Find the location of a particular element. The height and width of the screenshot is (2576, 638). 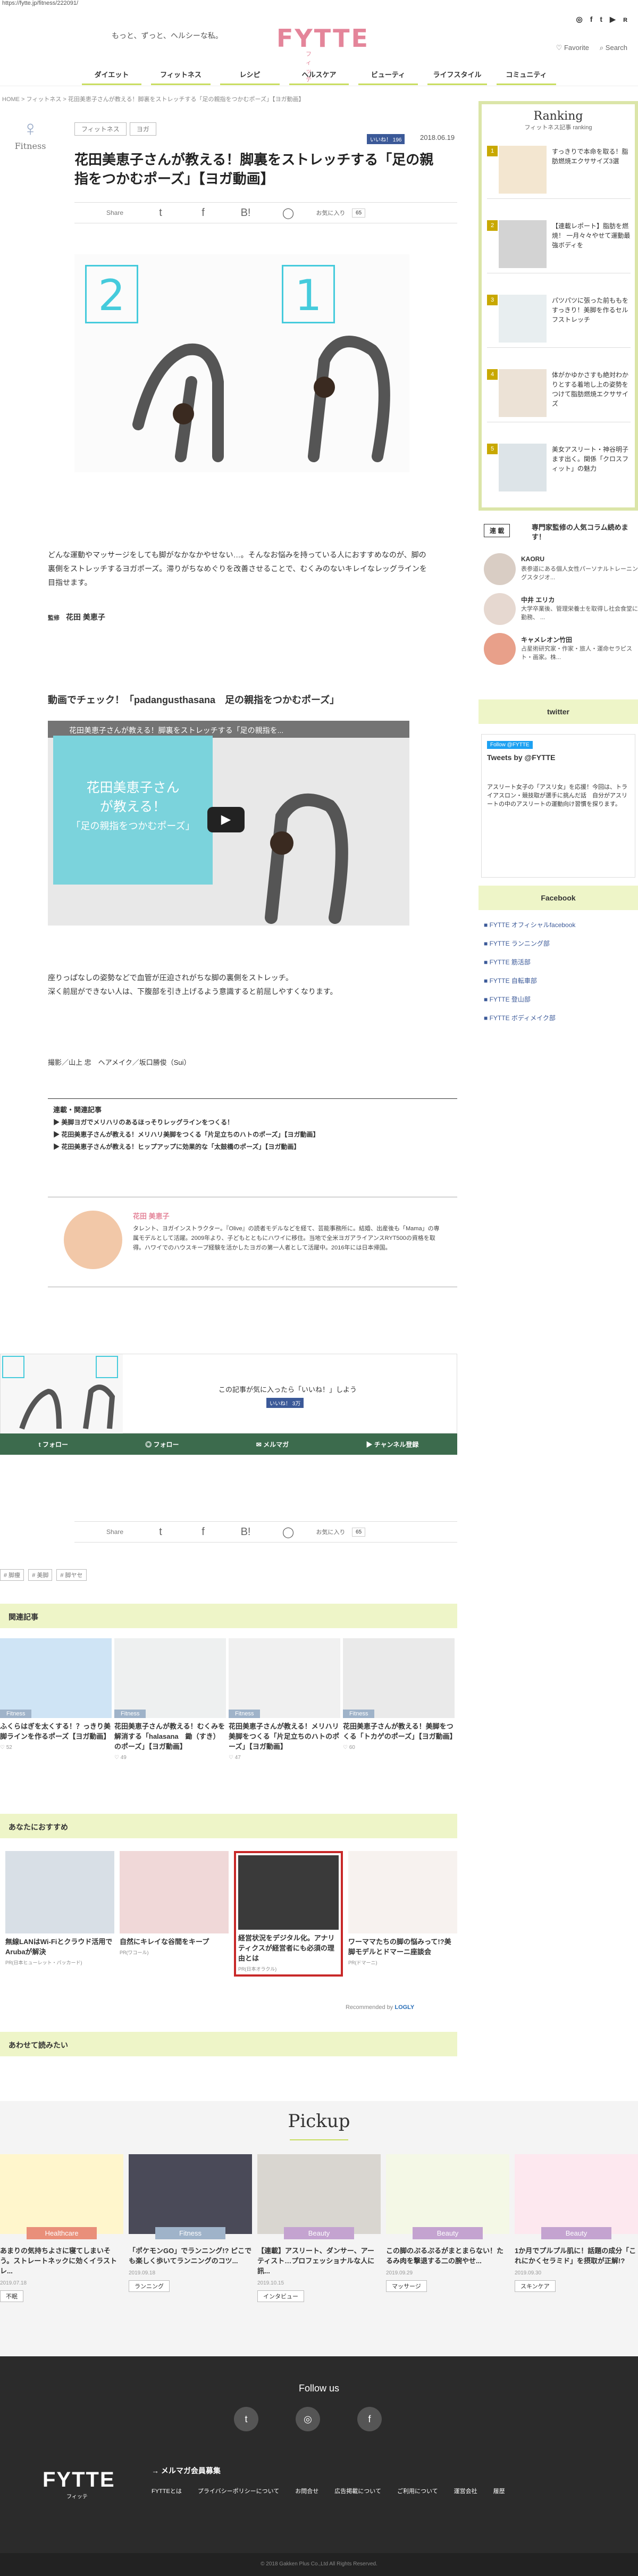

card-tag: ランニング is located at coordinates (149, 2286).